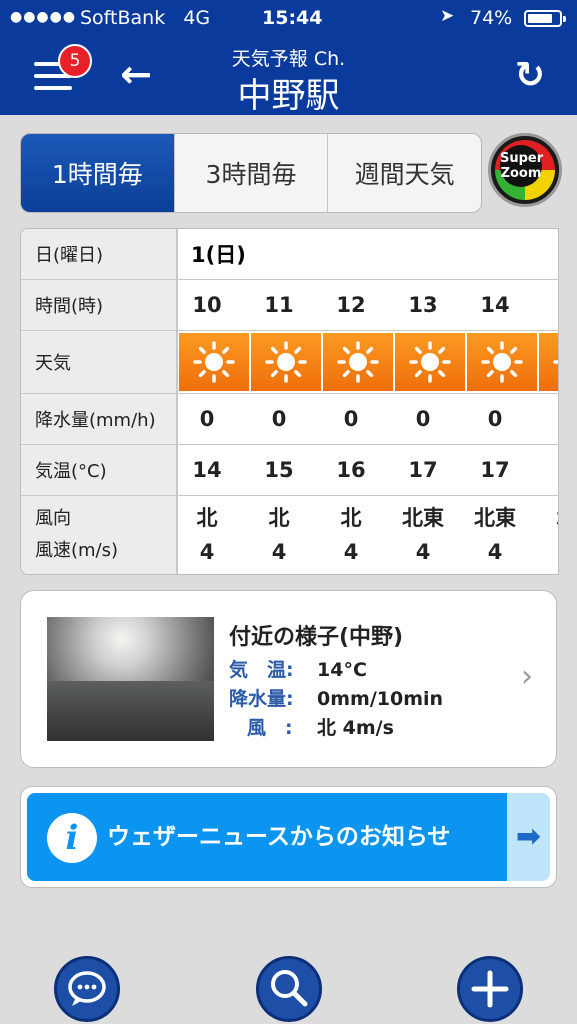 The height and width of the screenshot is (1024, 577). Describe the element at coordinates (316, 637) in the screenshot. I see `nearby-title: 付近の様子(中野)` at that location.